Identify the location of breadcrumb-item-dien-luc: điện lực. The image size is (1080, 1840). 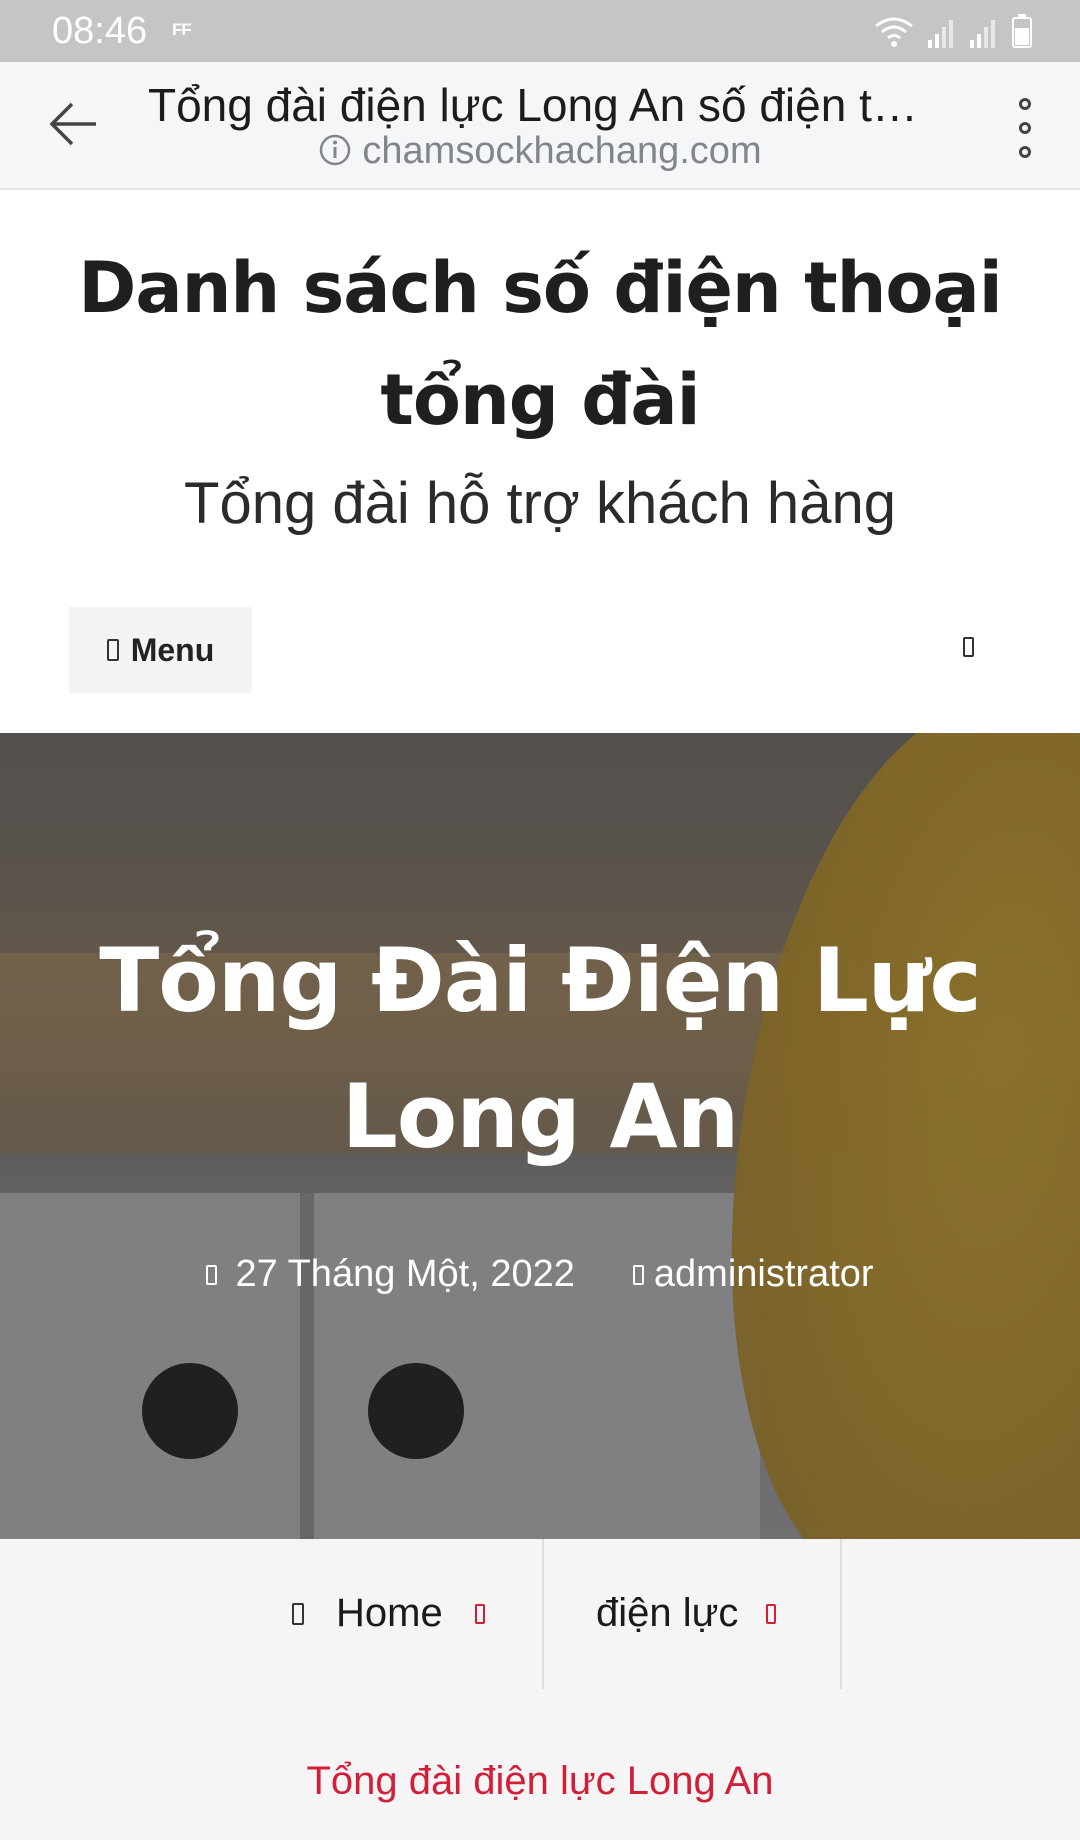
(686, 1613).